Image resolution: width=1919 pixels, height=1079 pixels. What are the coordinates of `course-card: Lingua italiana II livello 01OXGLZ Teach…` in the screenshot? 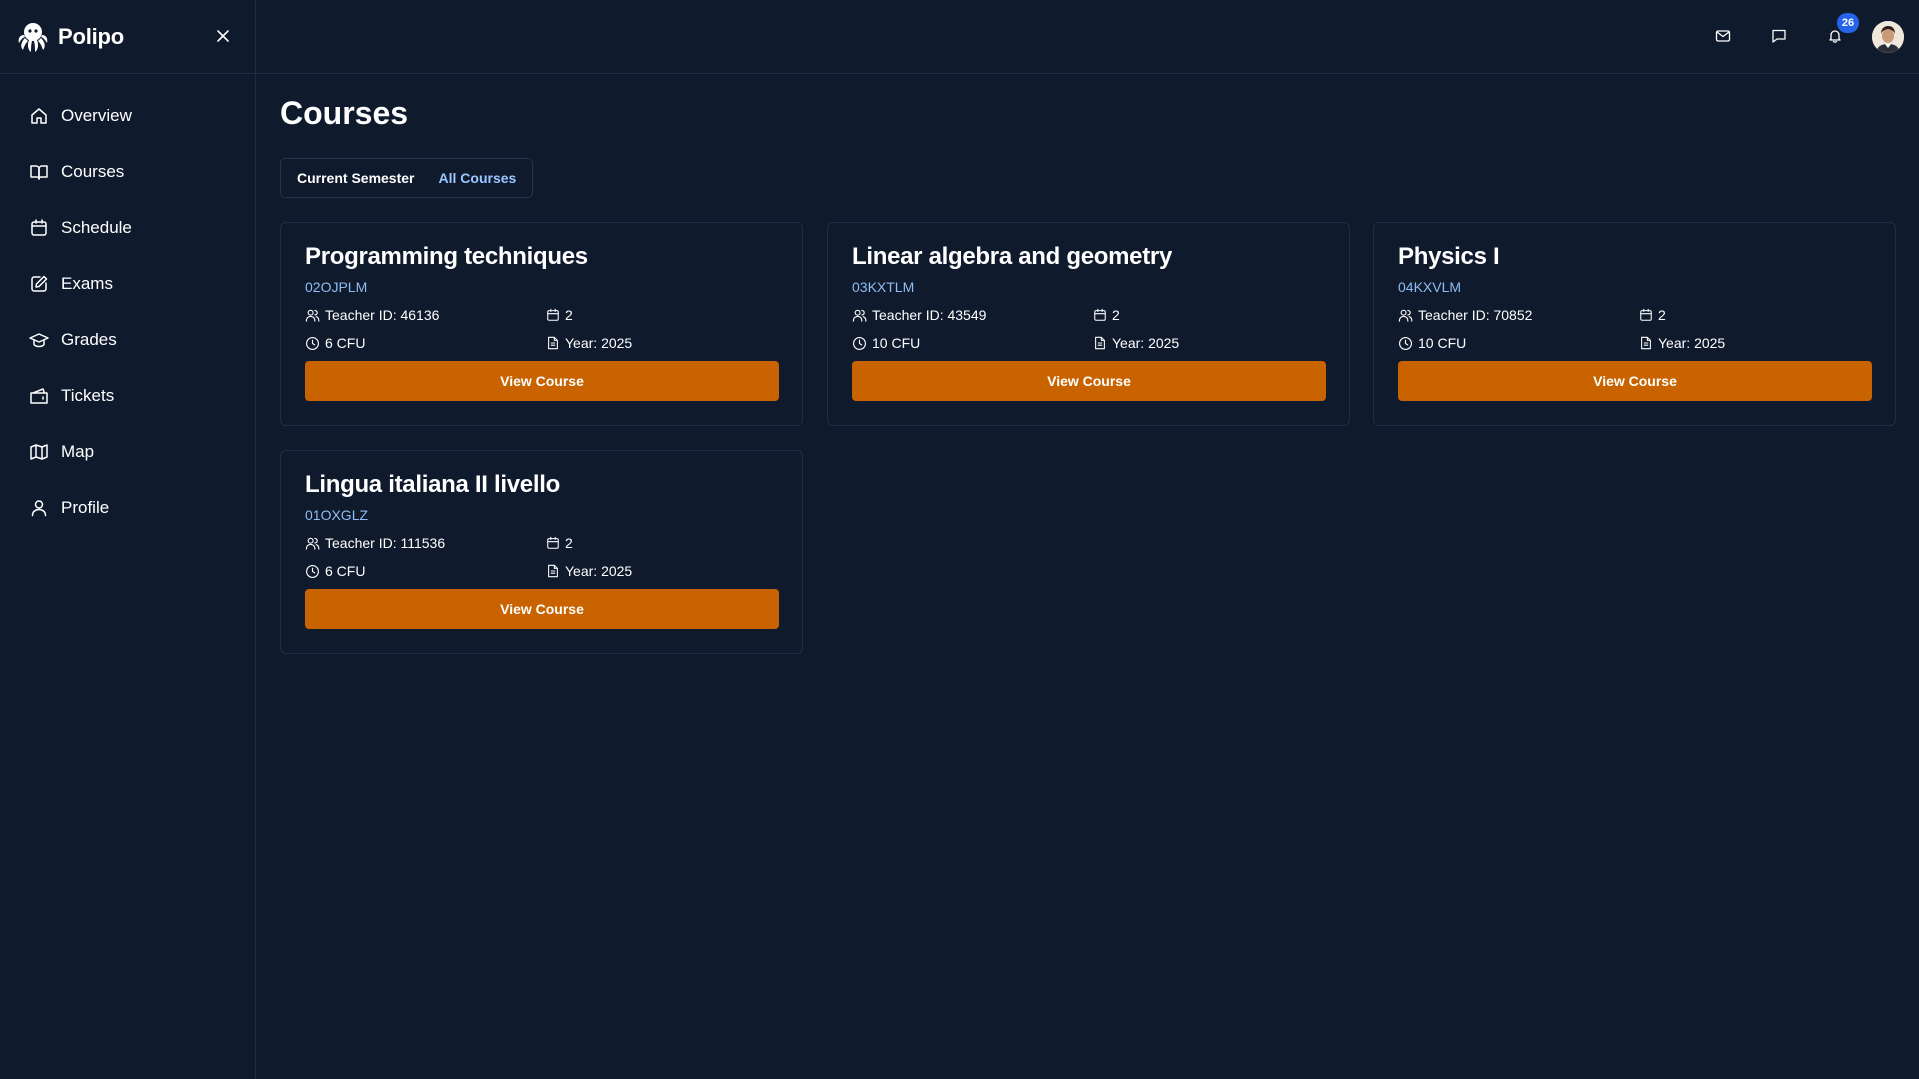 It's located at (541, 552).